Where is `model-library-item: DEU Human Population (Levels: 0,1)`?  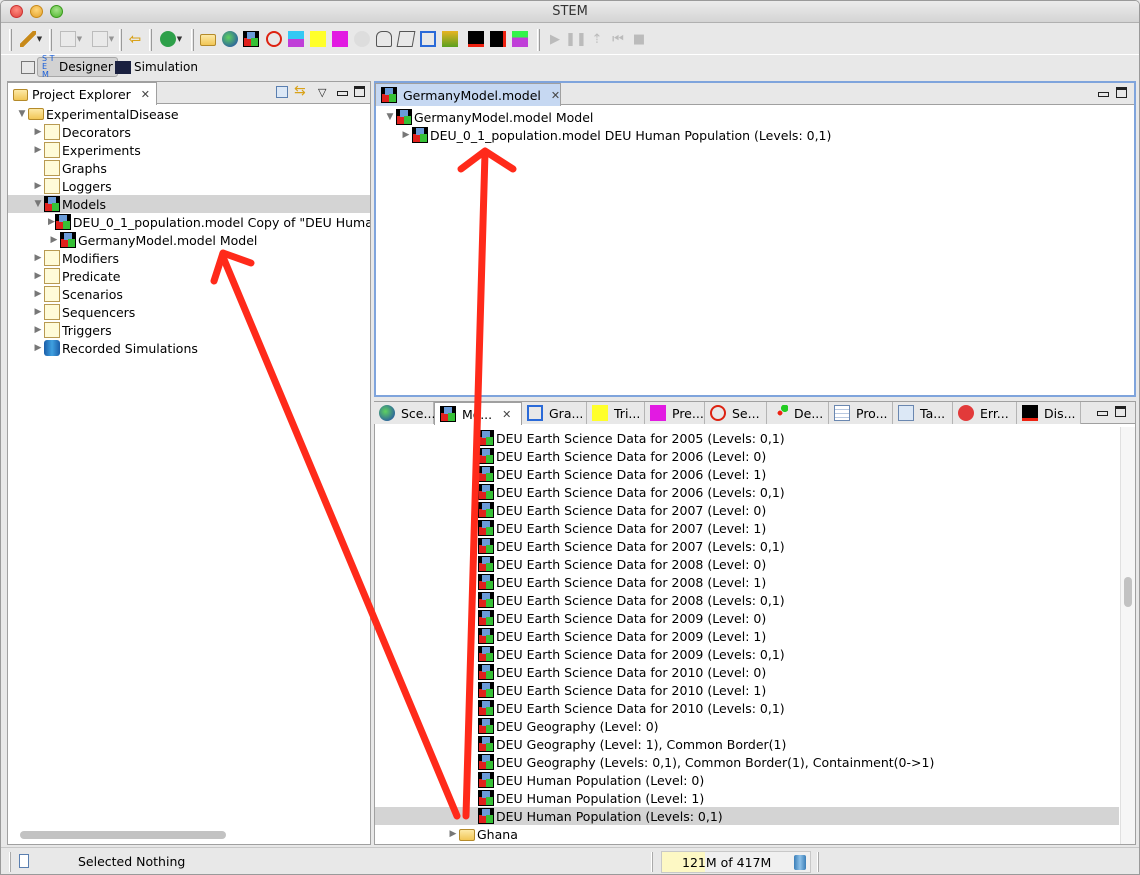
model-library-item: DEU Human Population (Levels: 0,1) is located at coordinates (747, 816).